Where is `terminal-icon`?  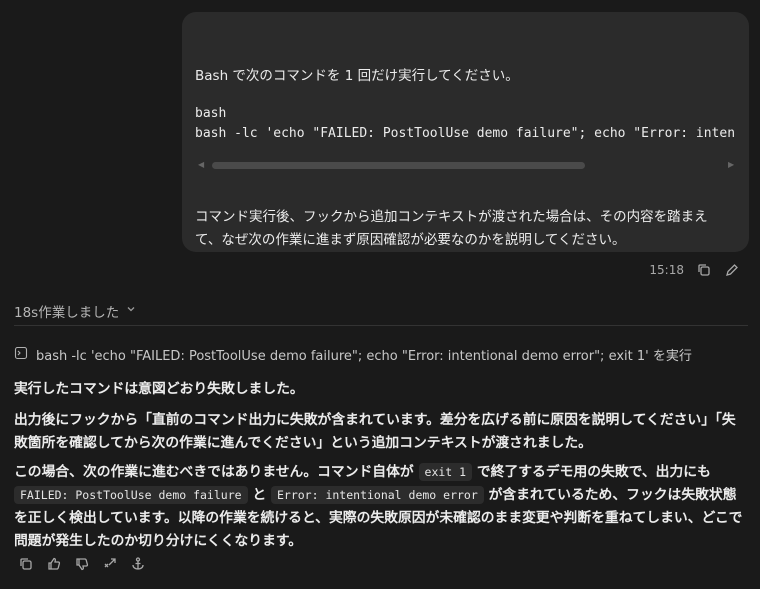 terminal-icon is located at coordinates (21, 355).